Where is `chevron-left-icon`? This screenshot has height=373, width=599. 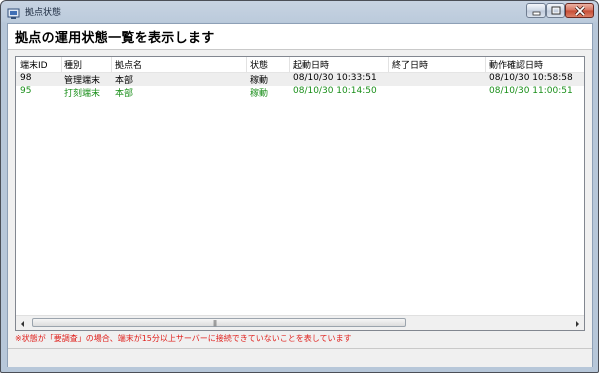
chevron-left-icon is located at coordinates (22, 324).